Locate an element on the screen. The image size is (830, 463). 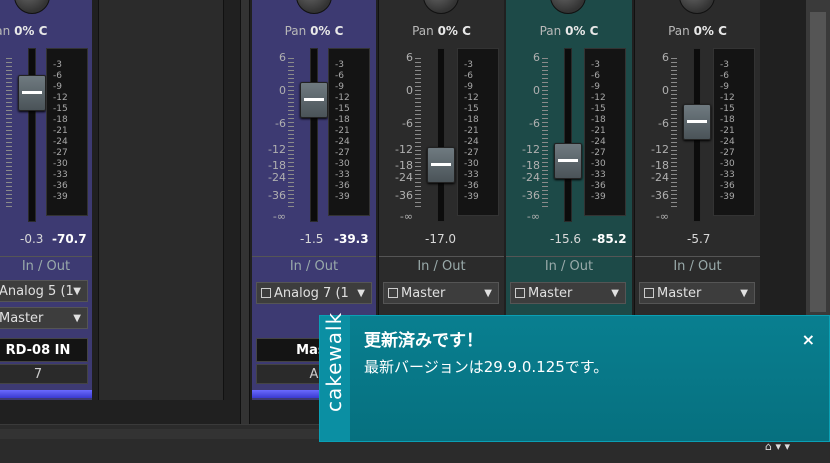
track-color-bar is located at coordinates (46, 394).